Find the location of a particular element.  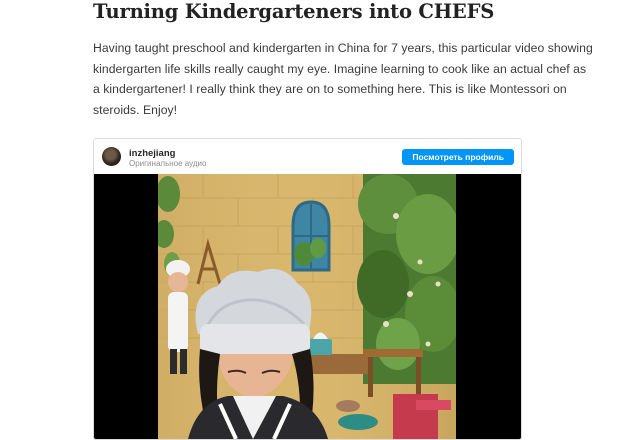

view-profile-button: Посмотреть профиль is located at coordinates (458, 157).